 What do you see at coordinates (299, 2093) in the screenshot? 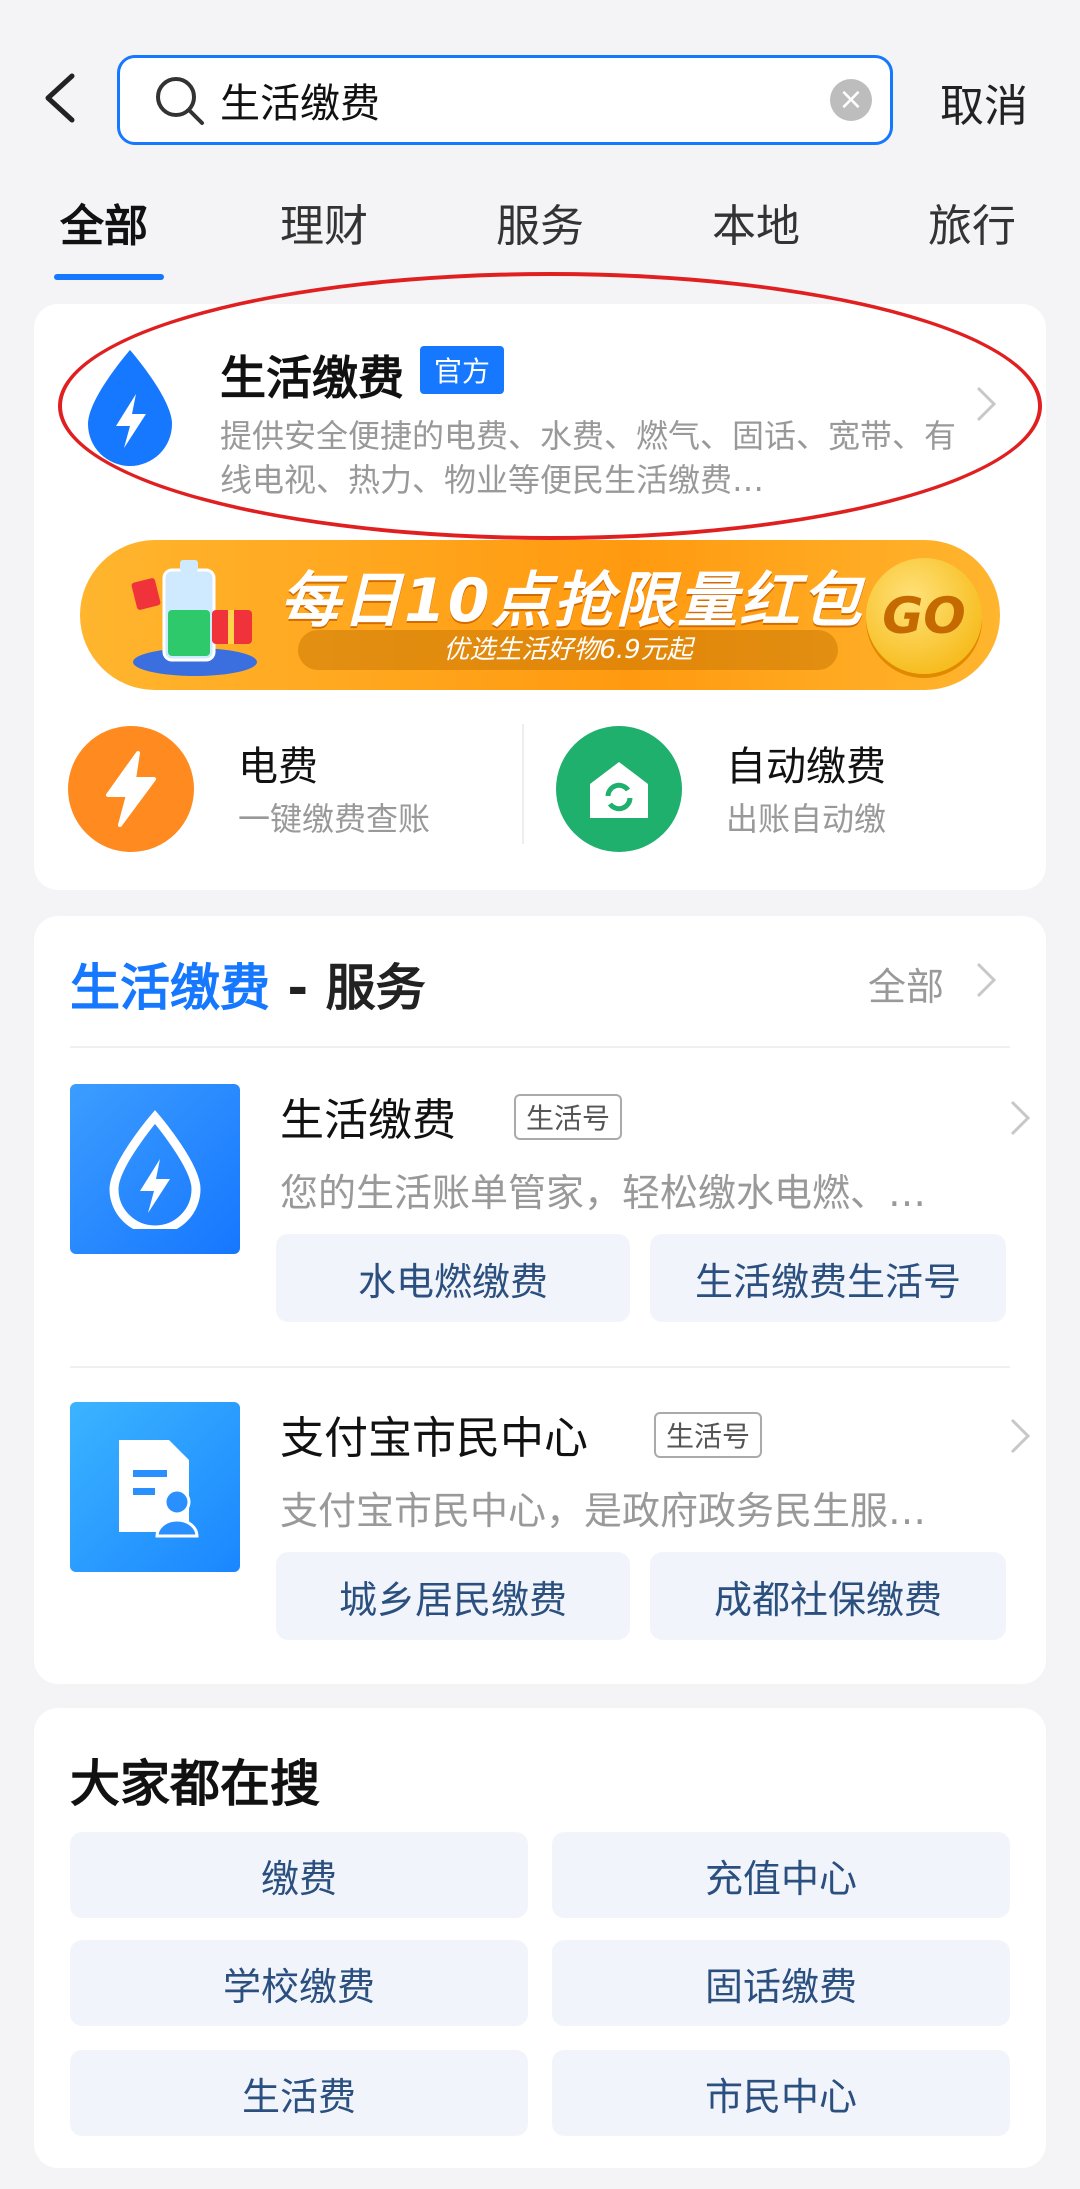
I see `popular-search-item: 生活费` at bounding box center [299, 2093].